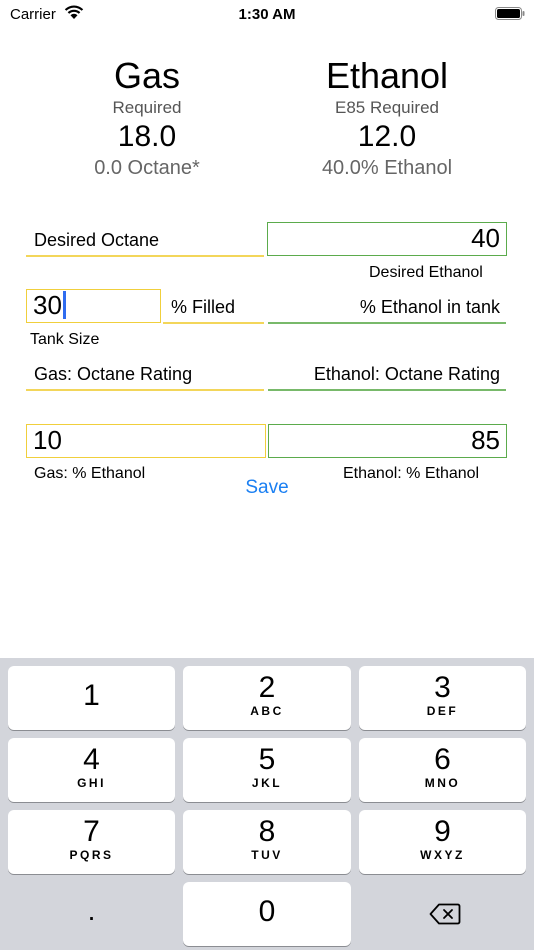  Describe the element at coordinates (510, 13) in the screenshot. I see `battery-icon` at that location.